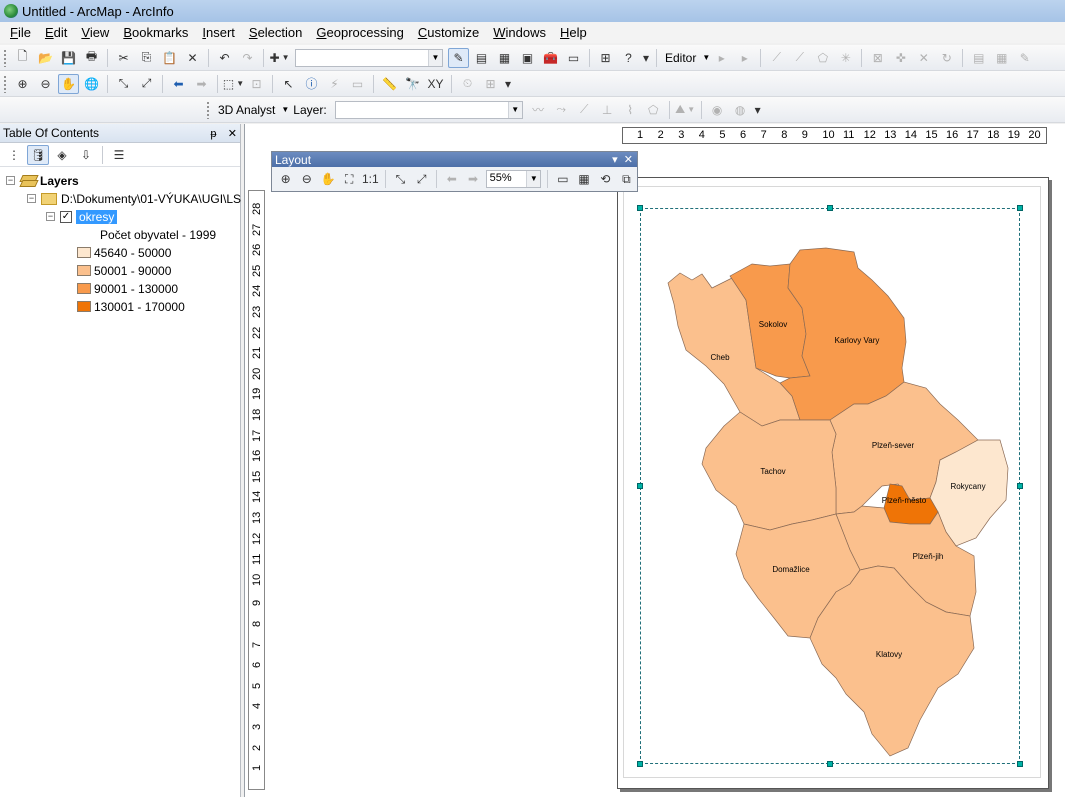  What do you see at coordinates (527, 58) in the screenshot?
I see `search-window-icon: ▣` at bounding box center [527, 58].